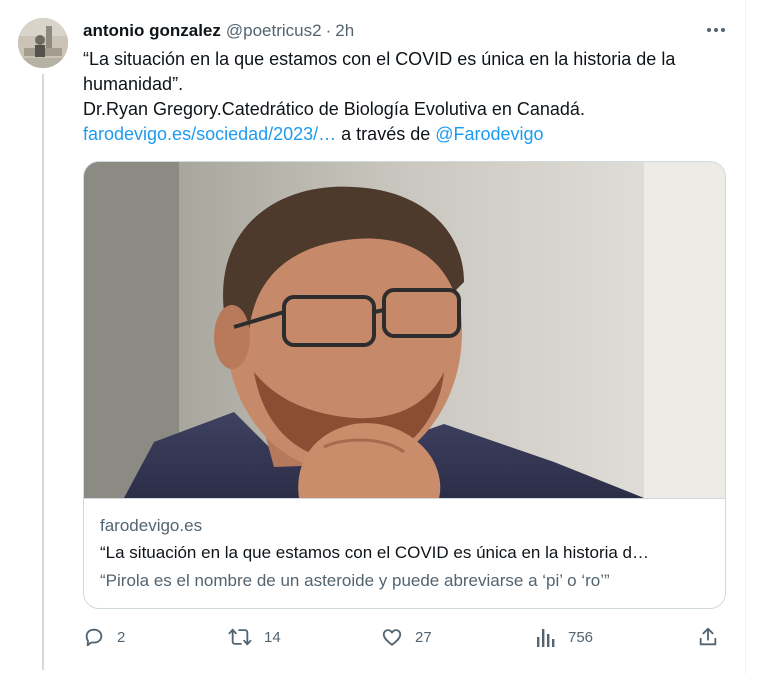  I want to click on card-domain: farodevigo.es, so click(151, 525).